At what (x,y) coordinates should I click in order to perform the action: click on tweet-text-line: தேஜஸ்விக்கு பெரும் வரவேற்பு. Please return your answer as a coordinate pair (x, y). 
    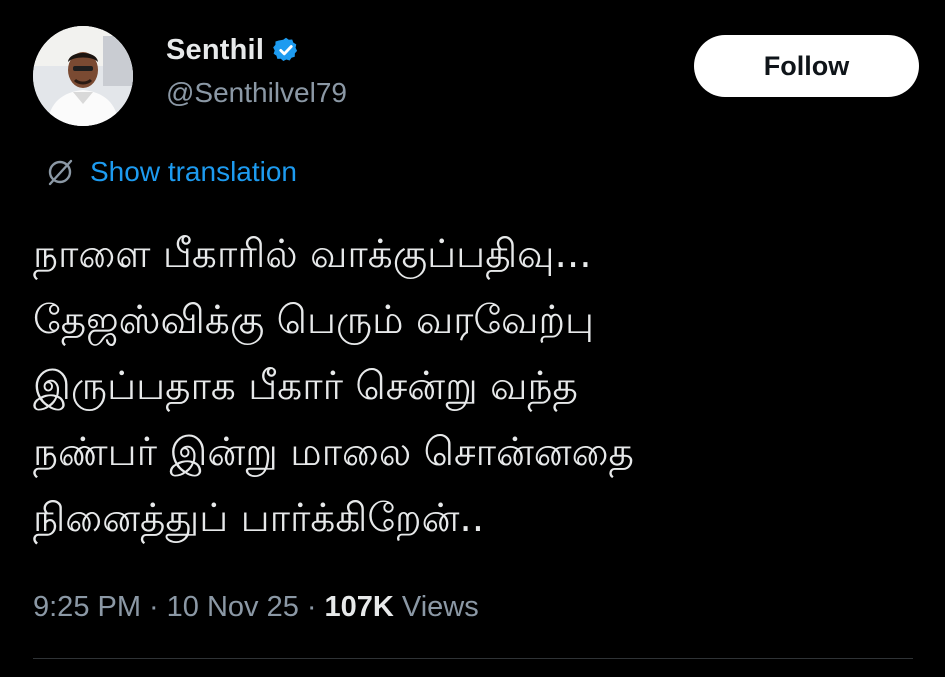
    Looking at the image, I should click on (314, 320).